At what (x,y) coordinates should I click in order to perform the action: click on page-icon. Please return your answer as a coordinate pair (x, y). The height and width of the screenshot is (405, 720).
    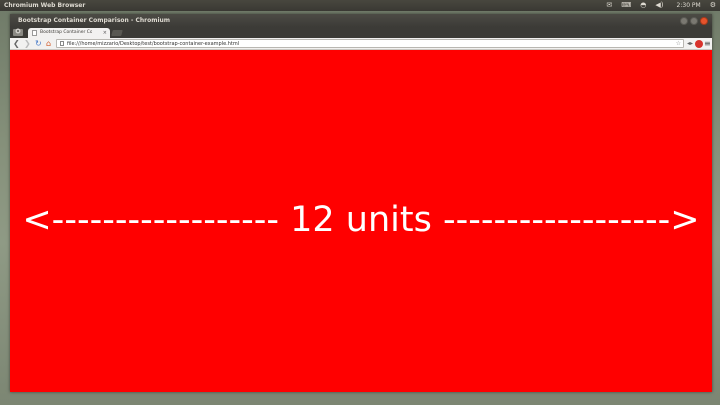
    Looking at the image, I should click on (34, 33).